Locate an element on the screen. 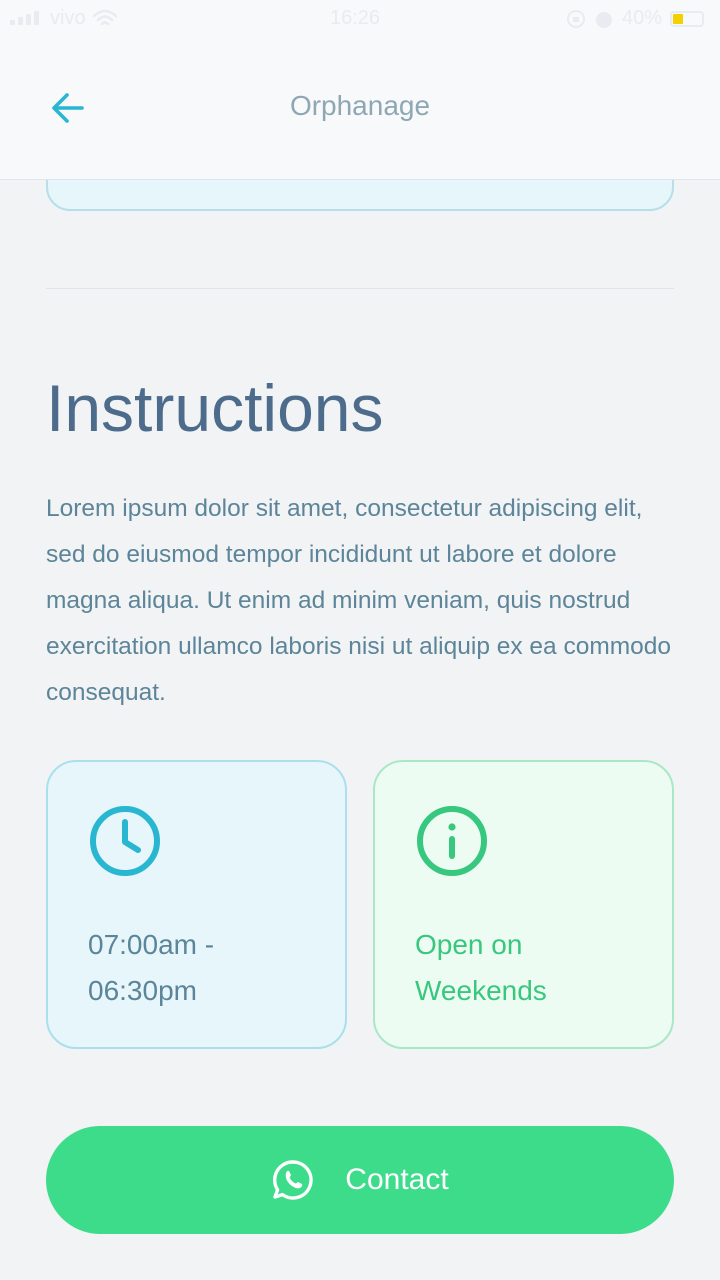 Image resolution: width=720 pixels, height=1280 pixels. status-right: 40% is located at coordinates (635, 18).